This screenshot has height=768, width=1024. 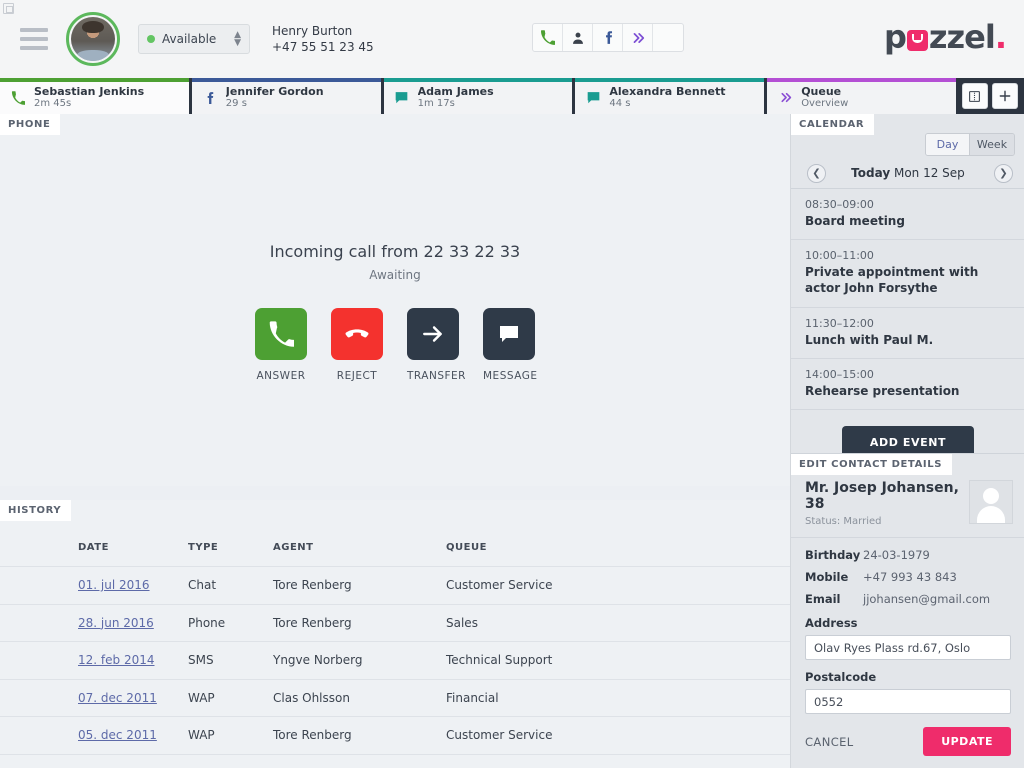 I want to click on event-time: 11:30–12:00, so click(x=839, y=323).